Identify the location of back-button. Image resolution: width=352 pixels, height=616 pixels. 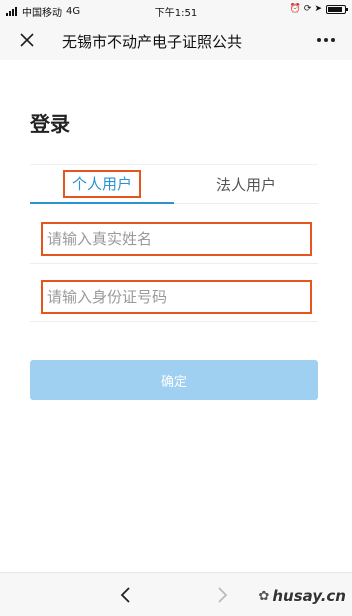
(126, 595).